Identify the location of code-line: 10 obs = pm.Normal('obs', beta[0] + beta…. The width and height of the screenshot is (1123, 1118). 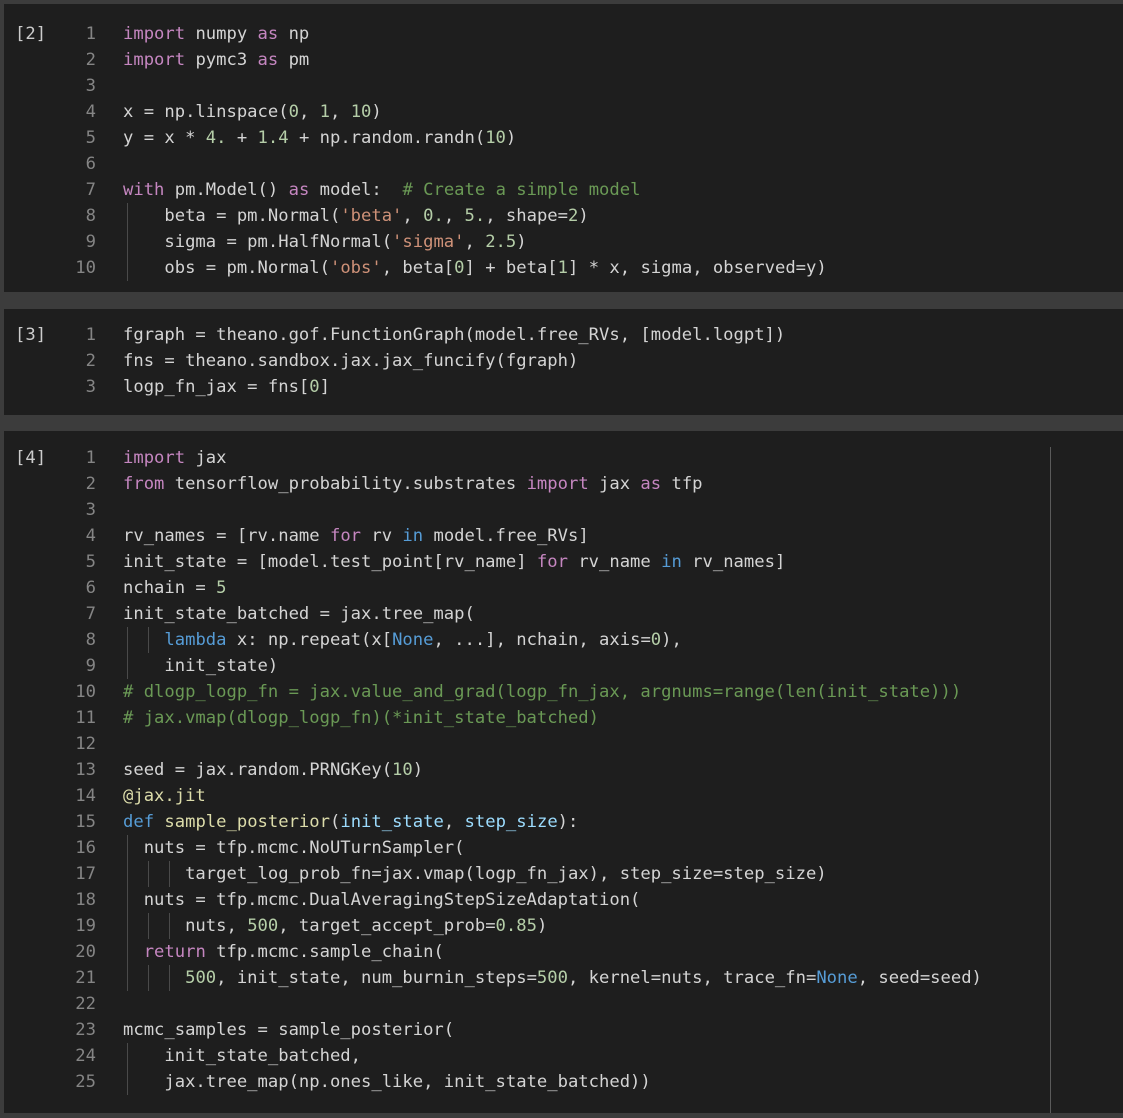
(563, 268).